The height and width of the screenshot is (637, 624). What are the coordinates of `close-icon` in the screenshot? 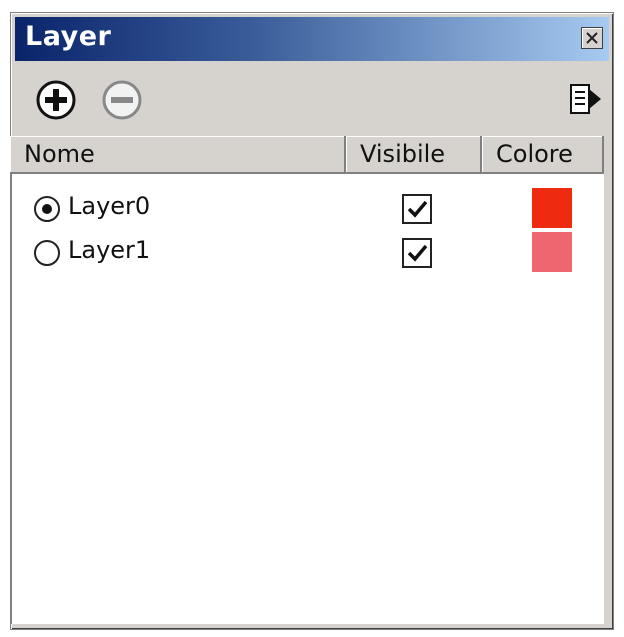 It's located at (592, 38).